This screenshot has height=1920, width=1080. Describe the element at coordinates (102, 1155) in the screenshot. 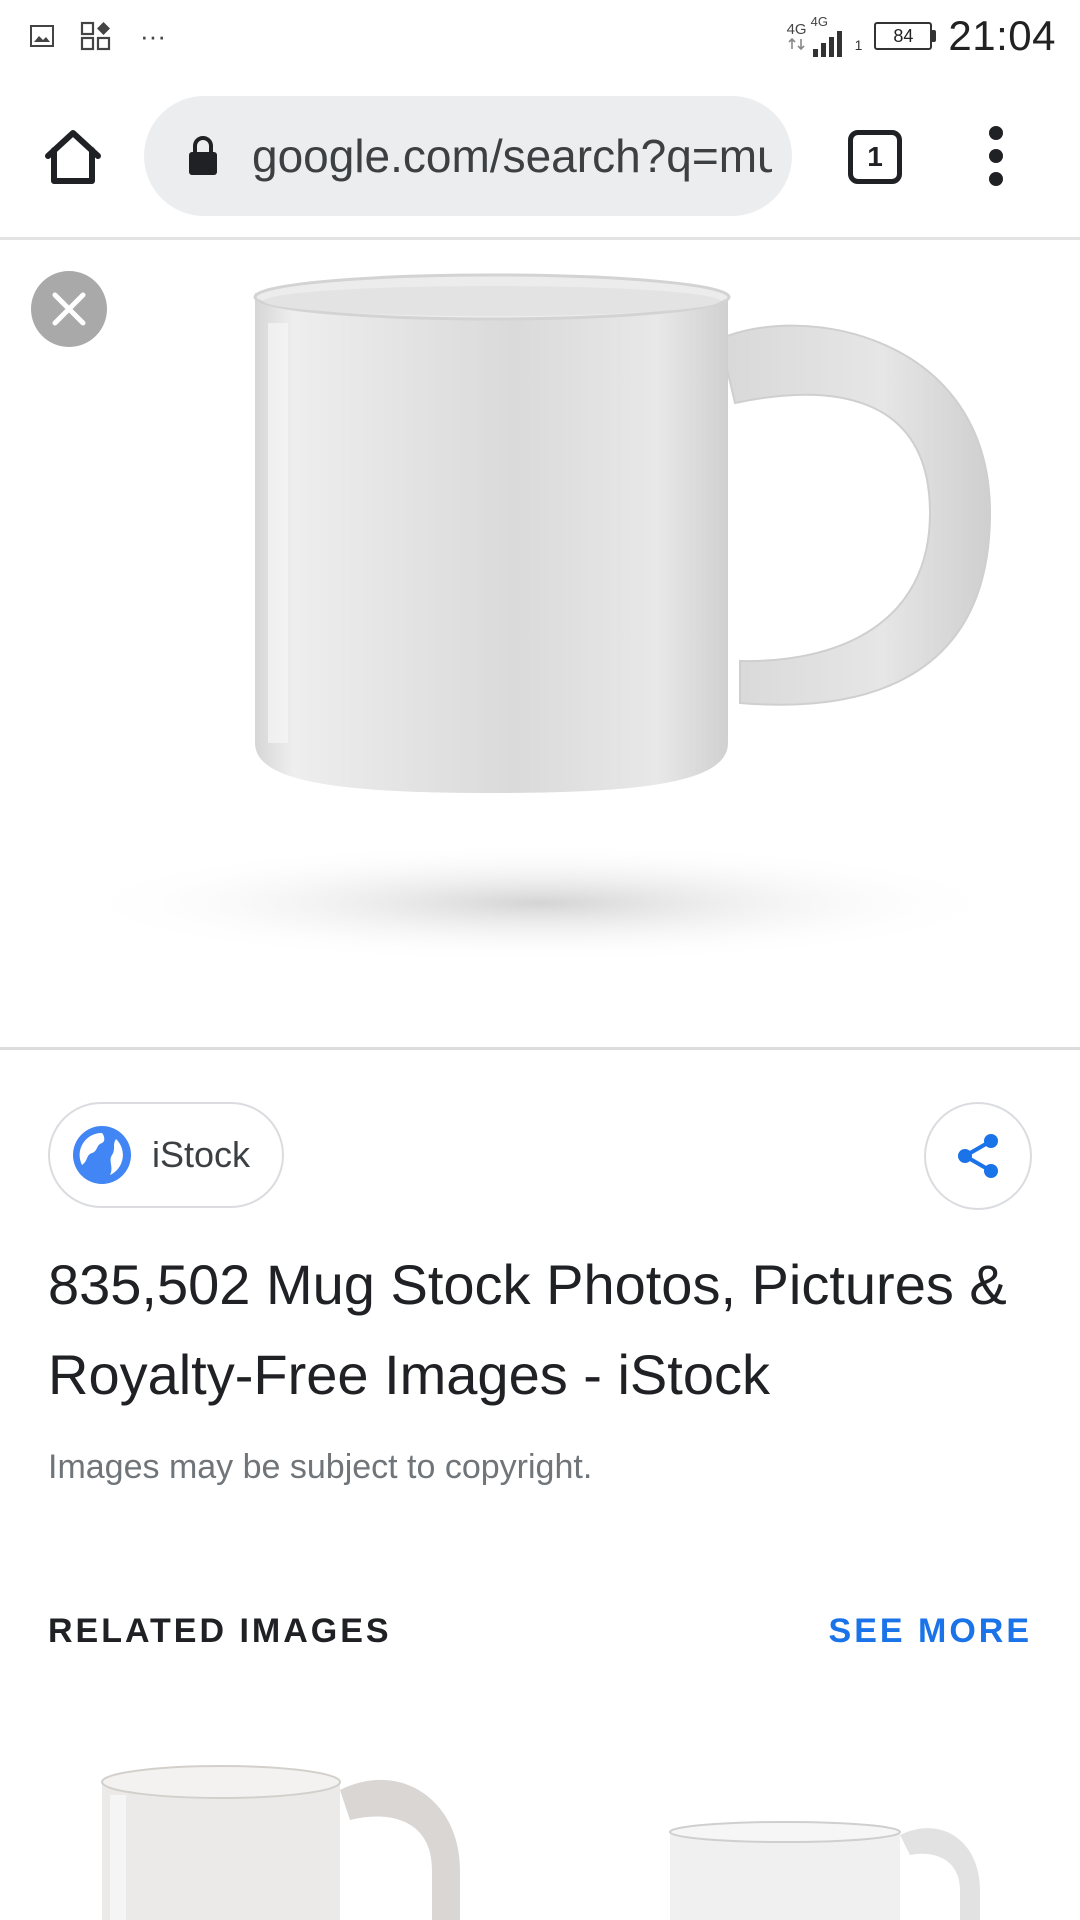

I see `globe-icon` at that location.